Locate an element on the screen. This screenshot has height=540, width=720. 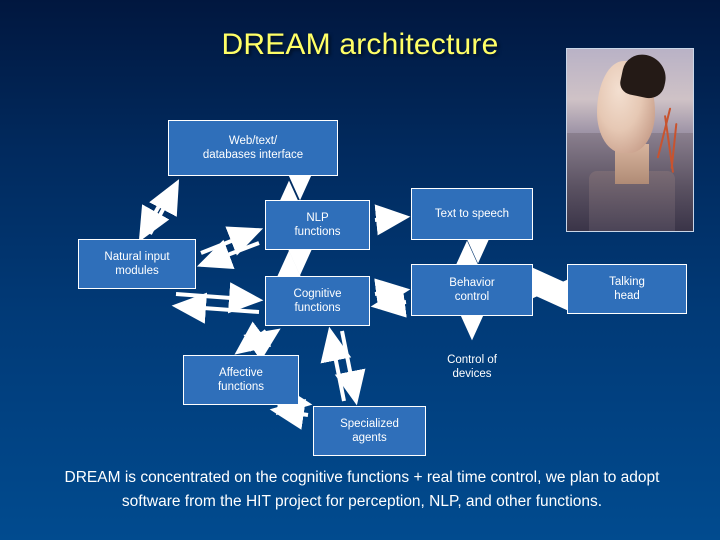
edge-cognitive-behavior-left is located at coordinates (388, 302).